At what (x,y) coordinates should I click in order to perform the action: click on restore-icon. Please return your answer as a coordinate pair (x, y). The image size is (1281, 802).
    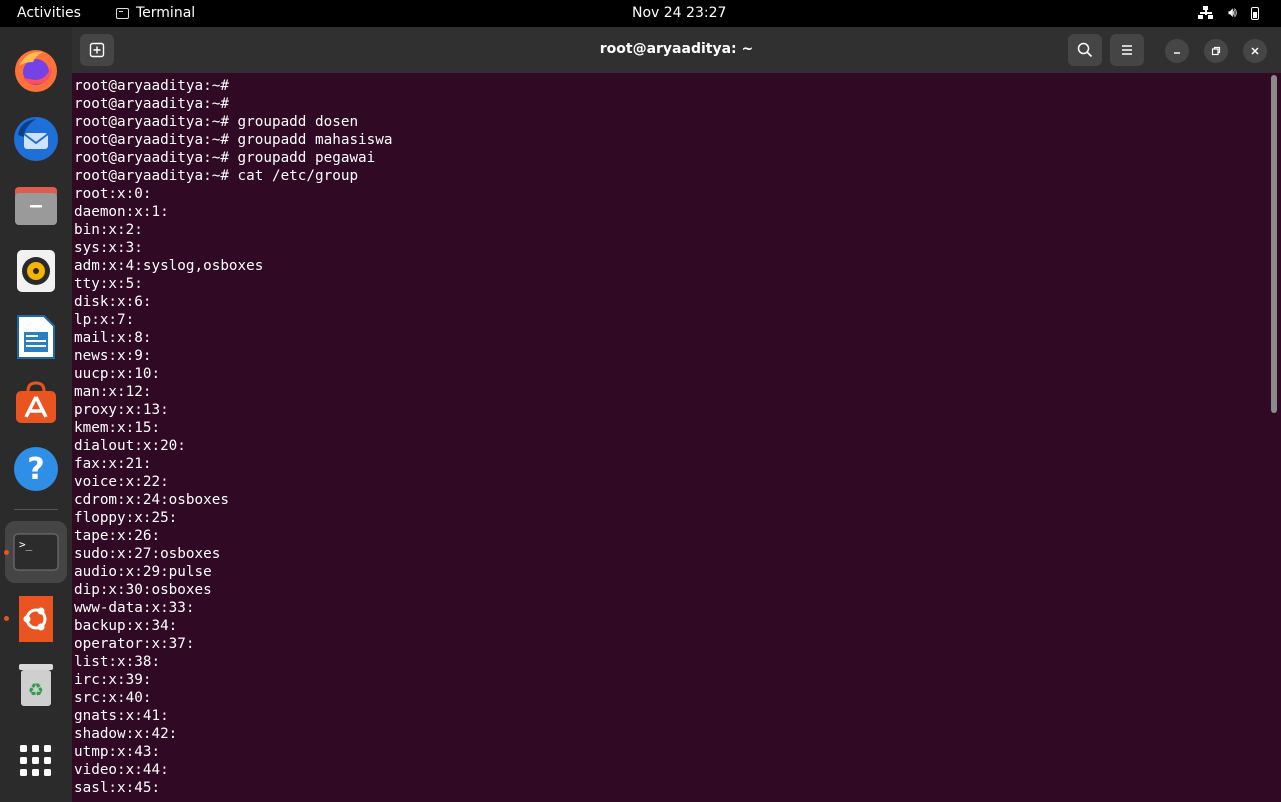
    Looking at the image, I should click on (1216, 51).